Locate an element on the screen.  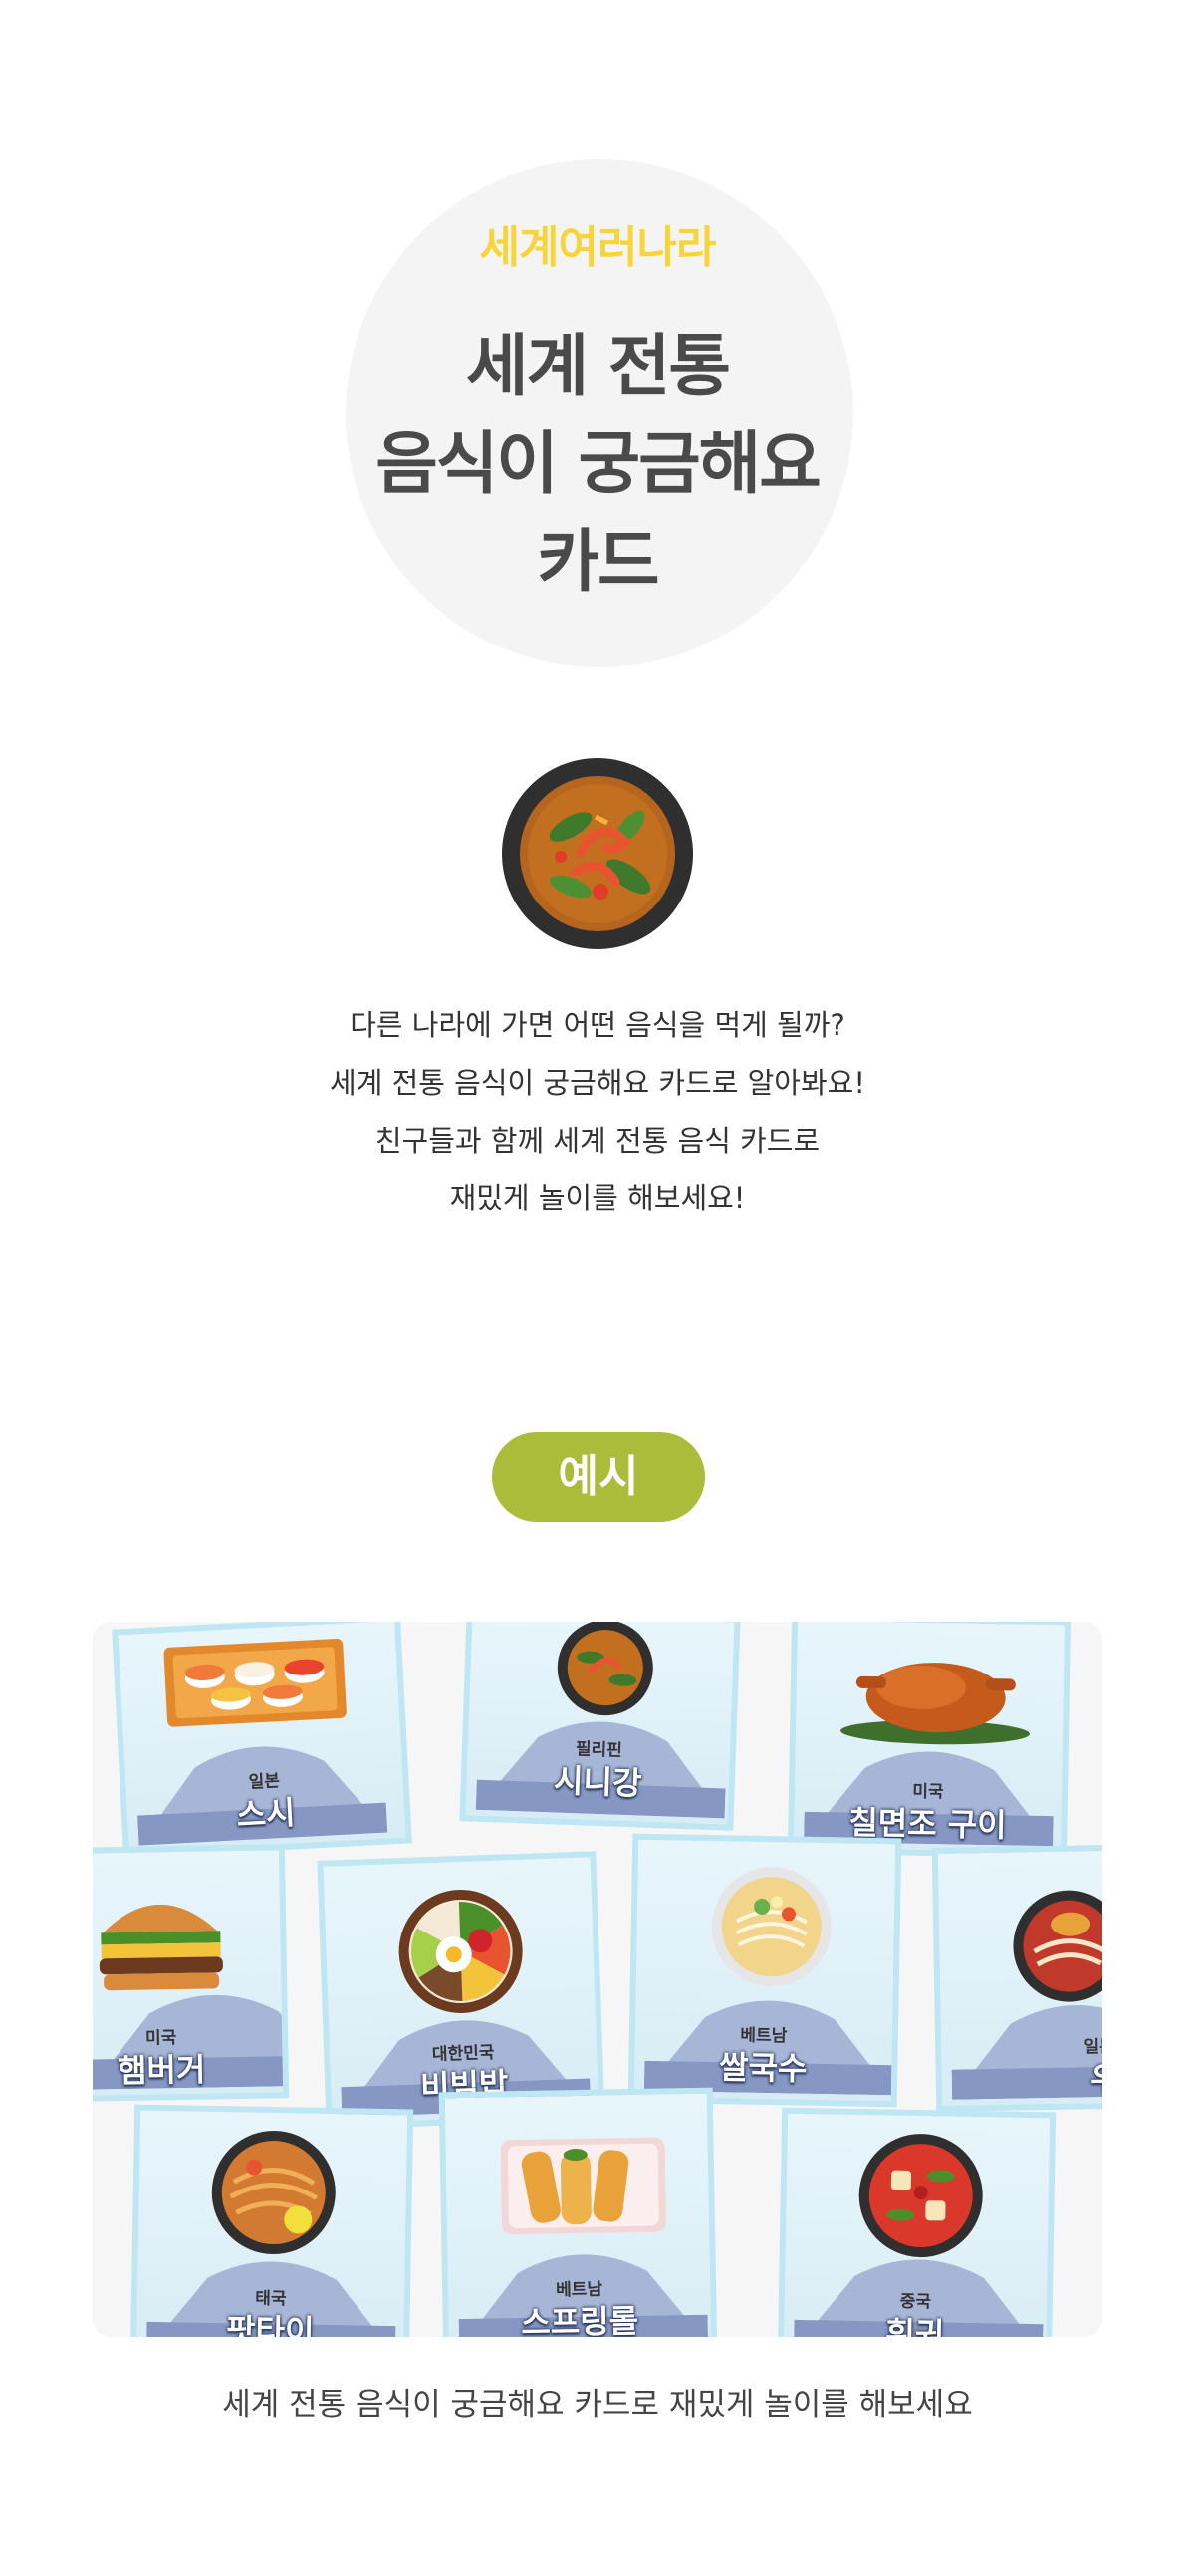
roast-turkey-icon is located at coordinates (935, 1704).